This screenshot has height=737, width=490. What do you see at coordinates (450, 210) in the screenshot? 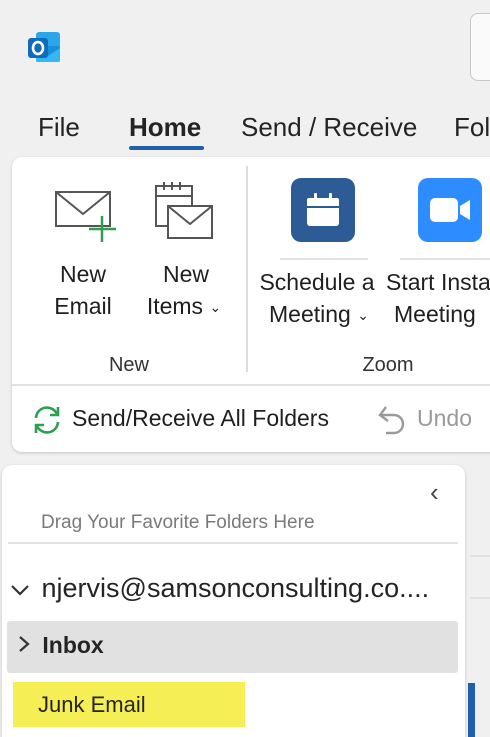
I see `zoom-camera-icon` at bounding box center [450, 210].